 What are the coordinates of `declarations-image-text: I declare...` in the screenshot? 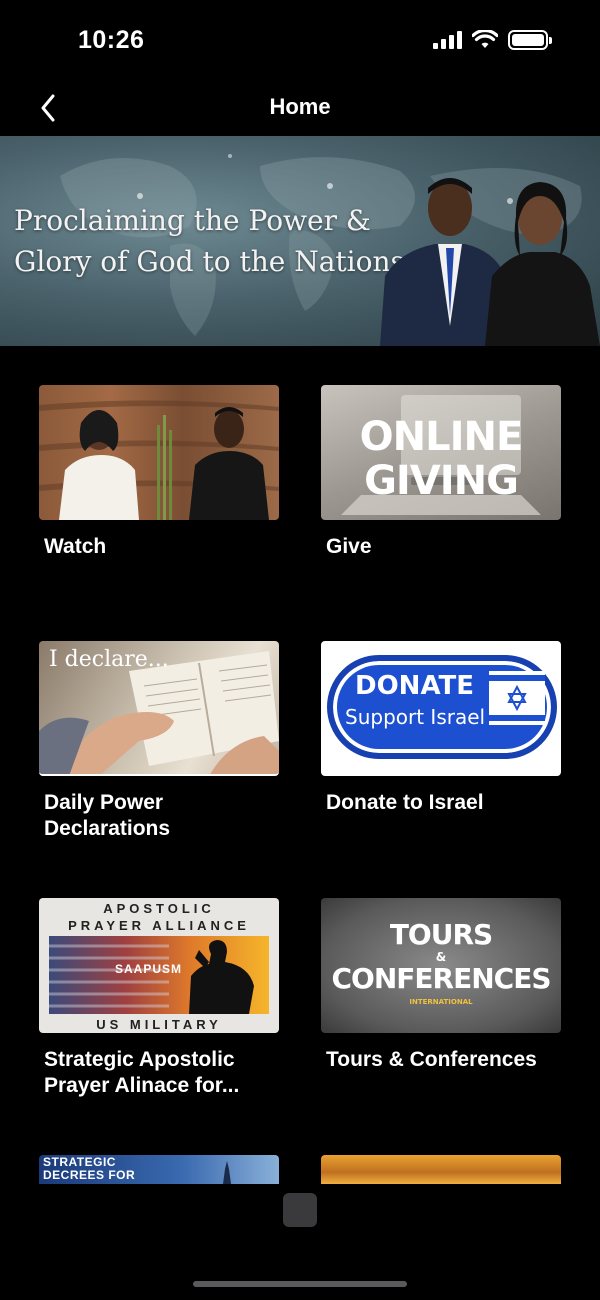 It's located at (109, 659).